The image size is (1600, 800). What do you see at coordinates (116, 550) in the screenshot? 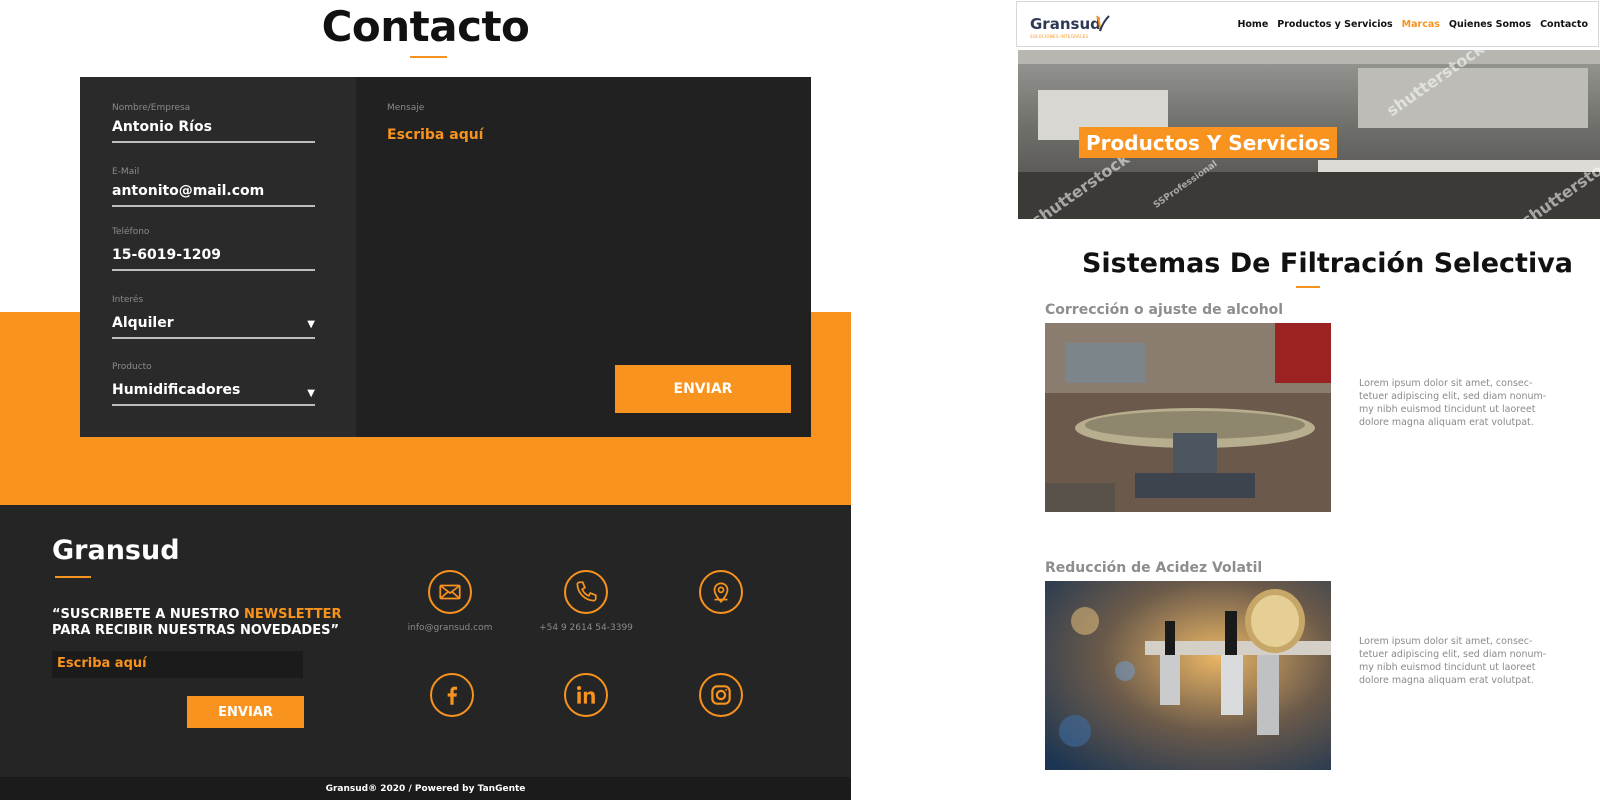
I see `footer-brand: Gransud` at bounding box center [116, 550].